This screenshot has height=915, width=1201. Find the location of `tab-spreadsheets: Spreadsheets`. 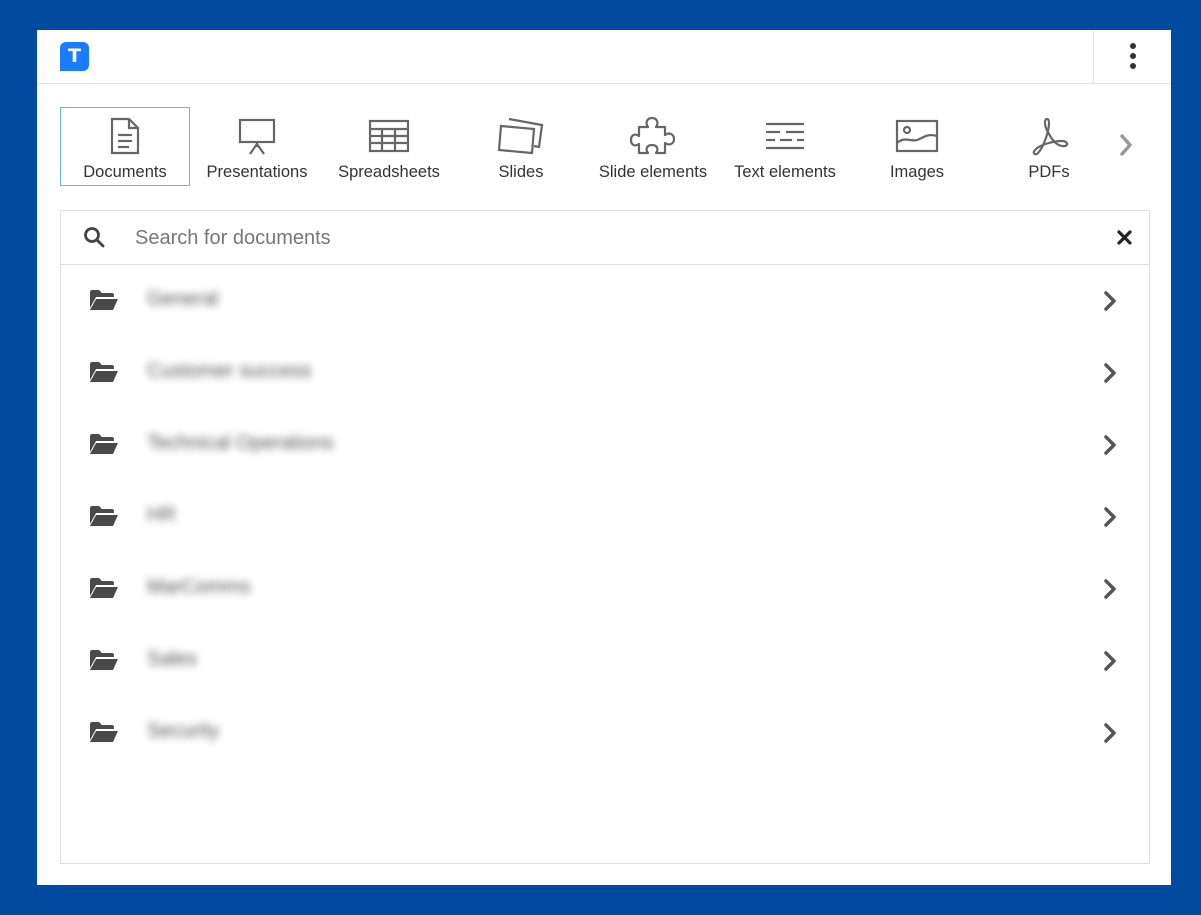

tab-spreadsheets: Spreadsheets is located at coordinates (389, 146).